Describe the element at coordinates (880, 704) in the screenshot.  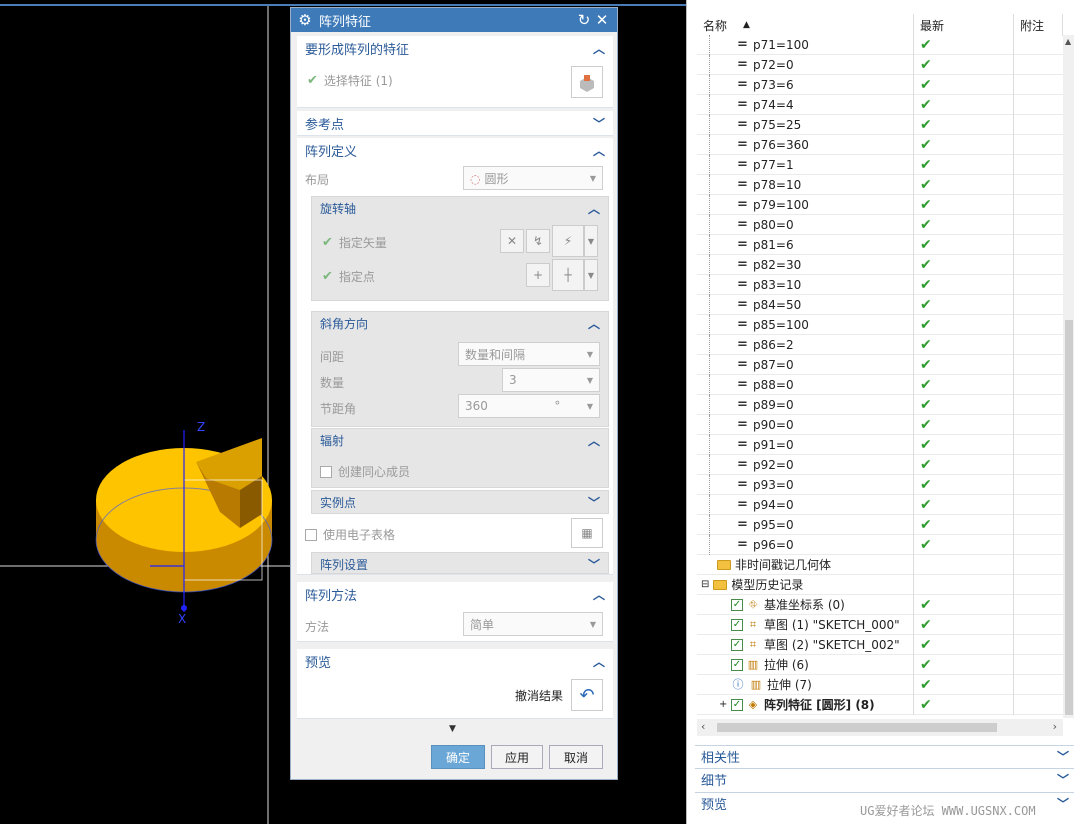
I see `history-row: + ✓ ◈ 阵列特征 [圆形] (8) ✔` at that location.